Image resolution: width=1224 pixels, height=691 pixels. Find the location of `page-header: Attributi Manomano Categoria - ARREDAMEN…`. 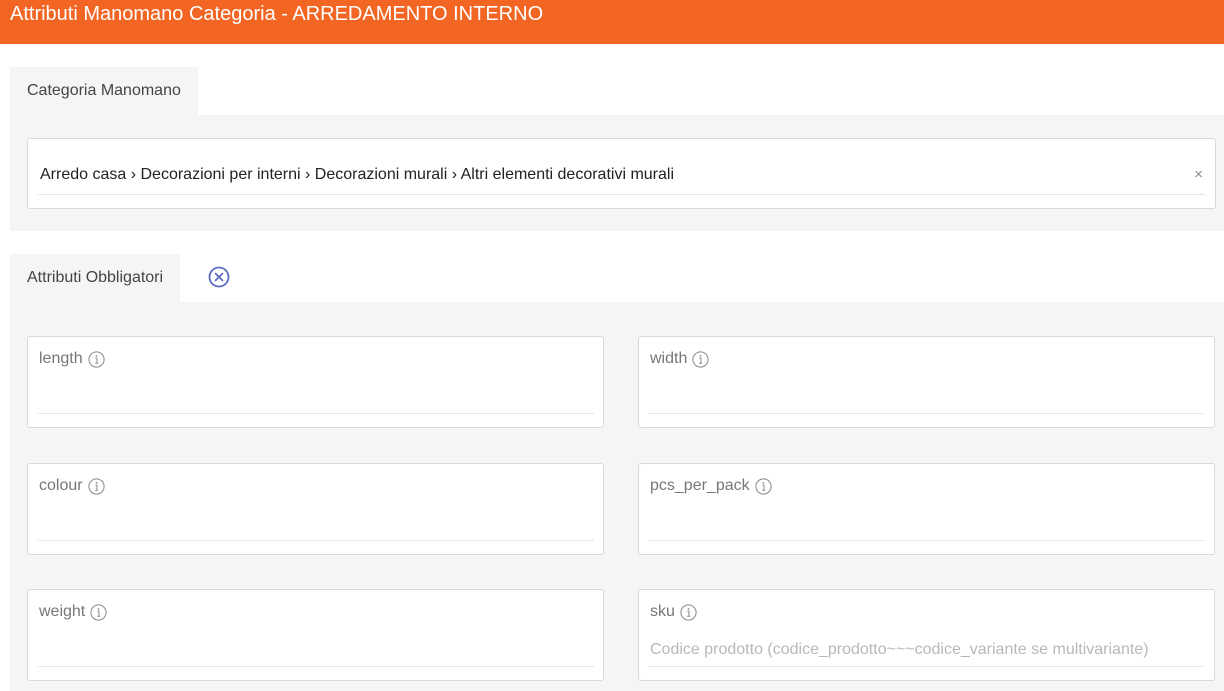

page-header: Attributi Manomano Categoria - ARREDAMEN… is located at coordinates (612, 22).